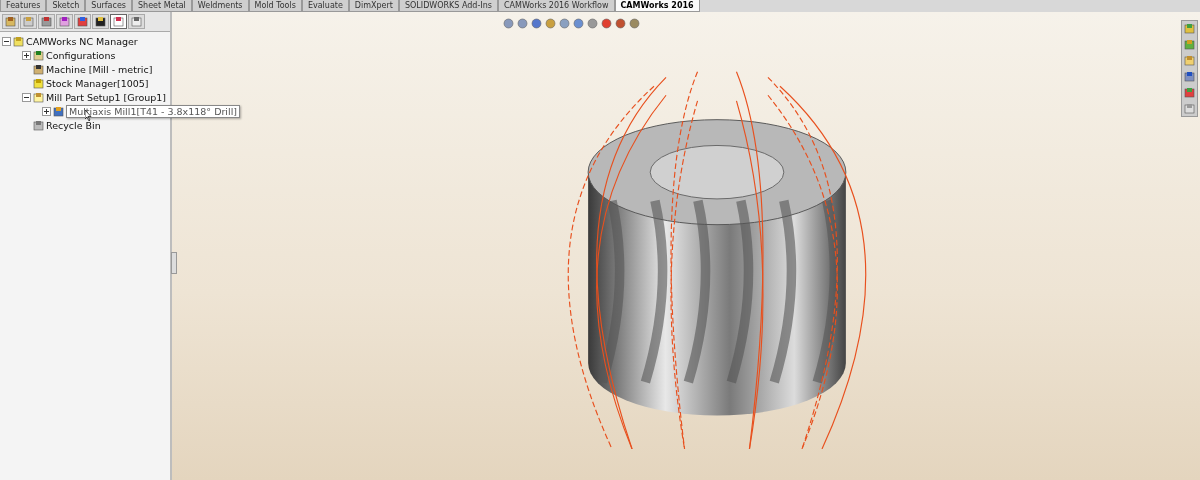 The height and width of the screenshot is (480, 1200). I want to click on command-tab: DimXpert, so click(373, 6).